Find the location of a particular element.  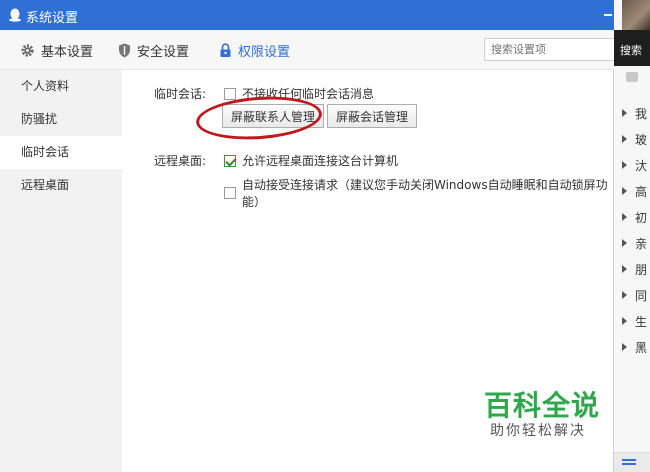

no-temp-session-label: 不接收任何临时会话消息 is located at coordinates (308, 94).